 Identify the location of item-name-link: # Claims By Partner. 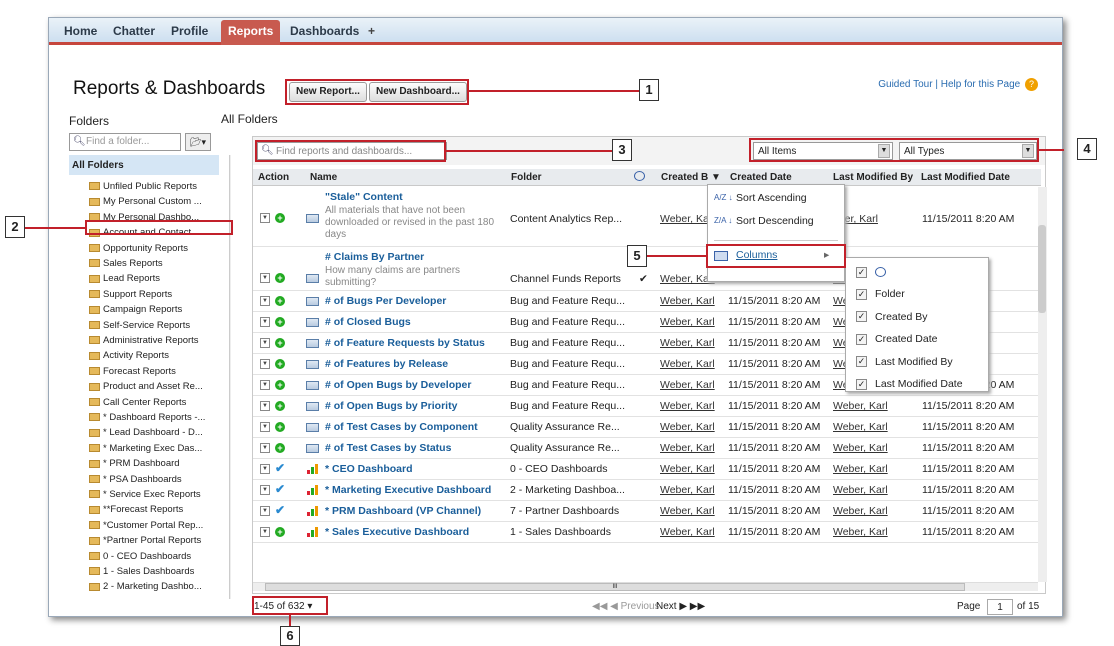
(374, 257).